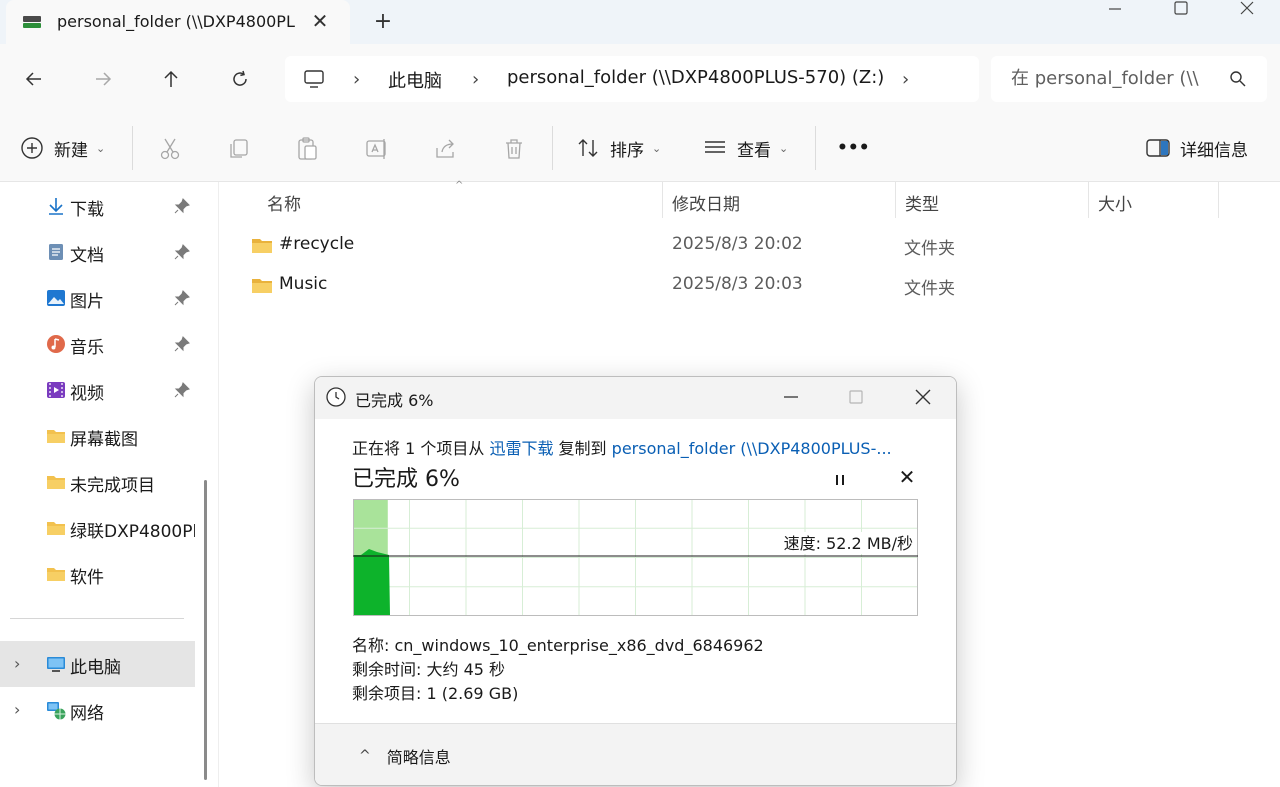 The width and height of the screenshot is (1280, 787). I want to click on refresh-icon, so click(240, 78).